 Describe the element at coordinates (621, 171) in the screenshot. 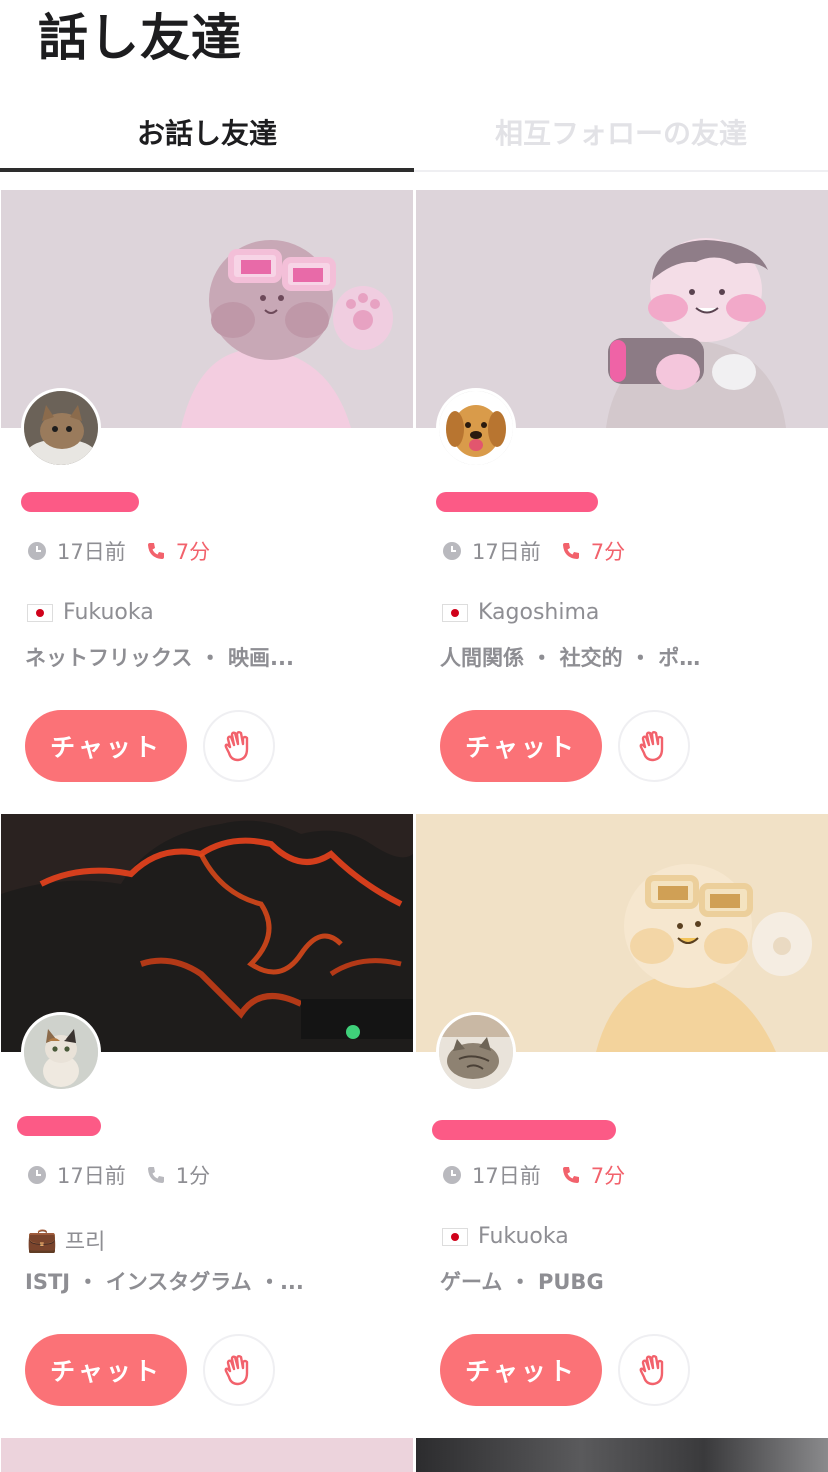

I see `tab-divider` at that location.